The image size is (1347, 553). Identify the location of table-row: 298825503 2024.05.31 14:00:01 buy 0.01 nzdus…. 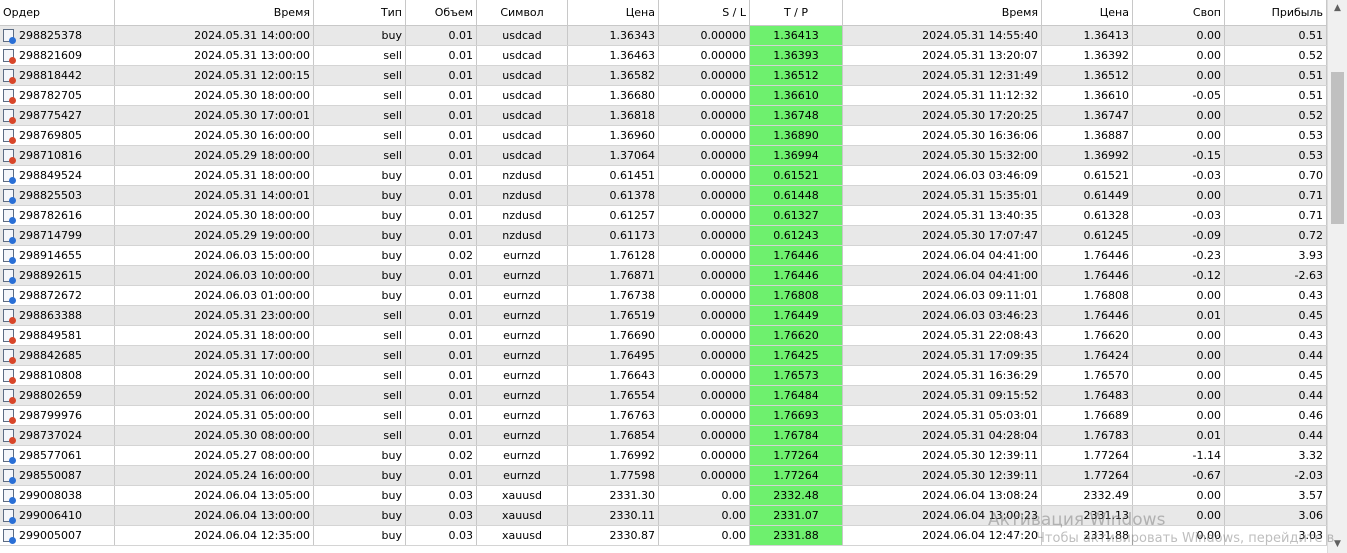
(663, 196).